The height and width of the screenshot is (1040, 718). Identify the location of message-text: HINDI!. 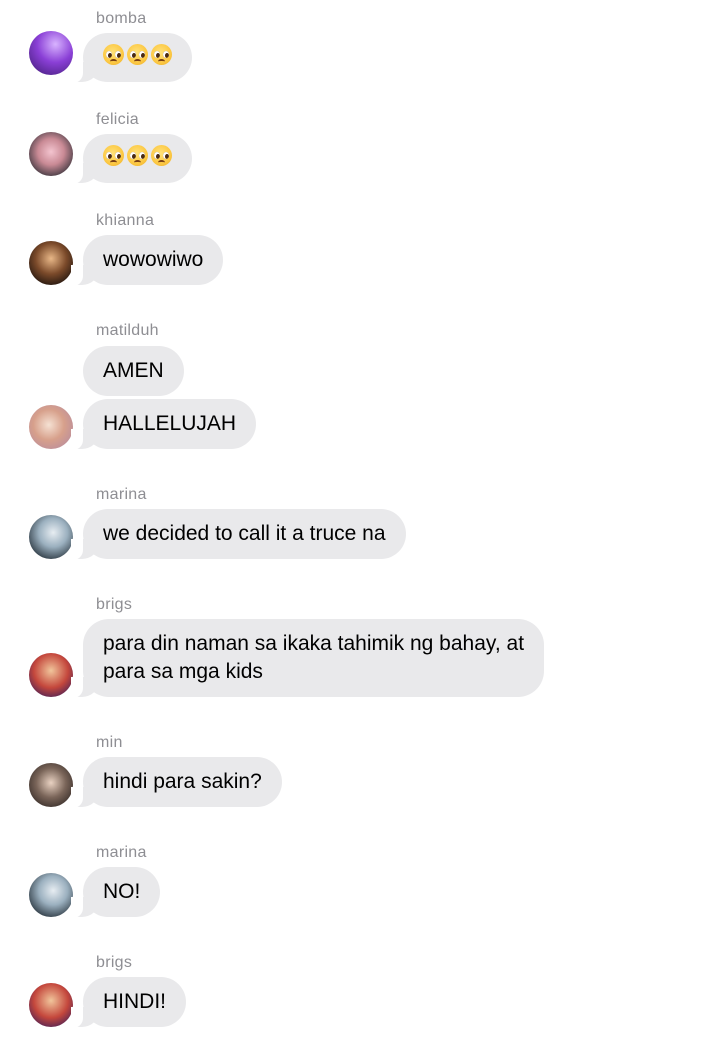
(134, 1001).